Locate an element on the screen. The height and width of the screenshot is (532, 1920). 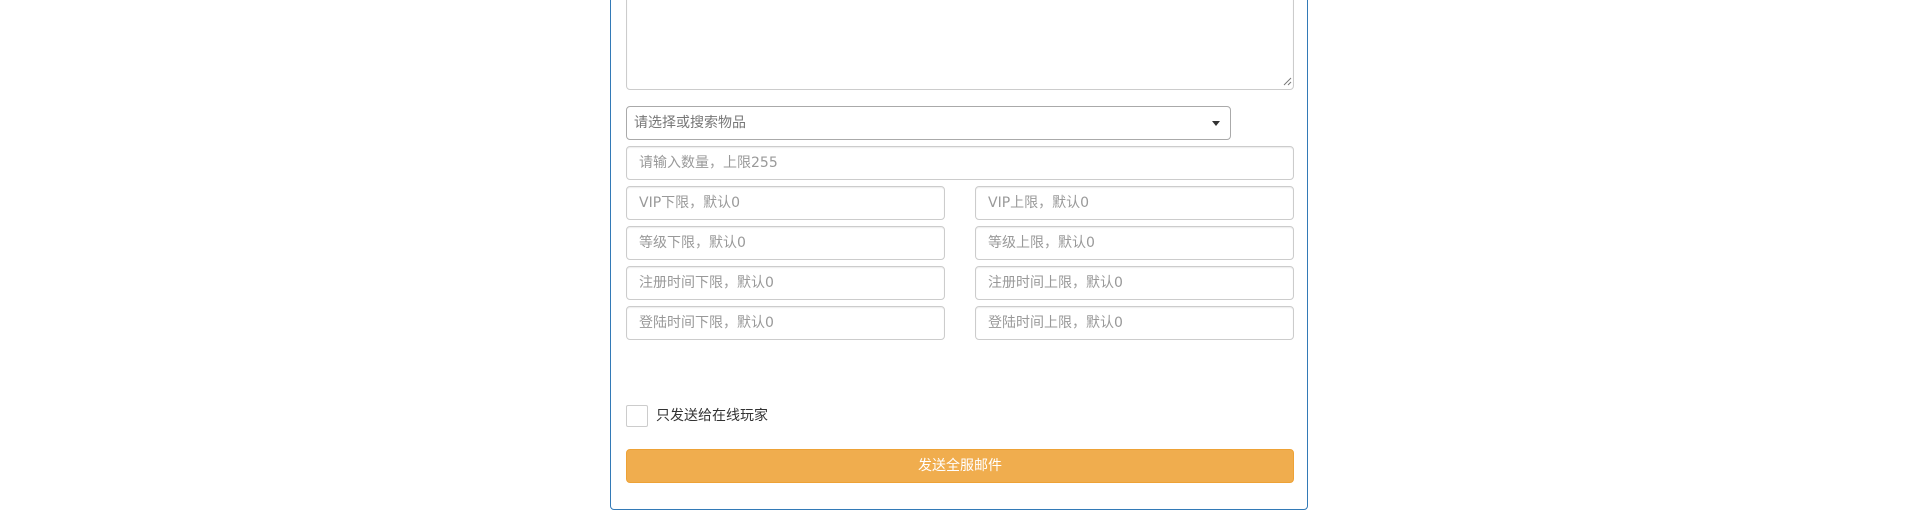
caret-down-icon is located at coordinates (1216, 123).